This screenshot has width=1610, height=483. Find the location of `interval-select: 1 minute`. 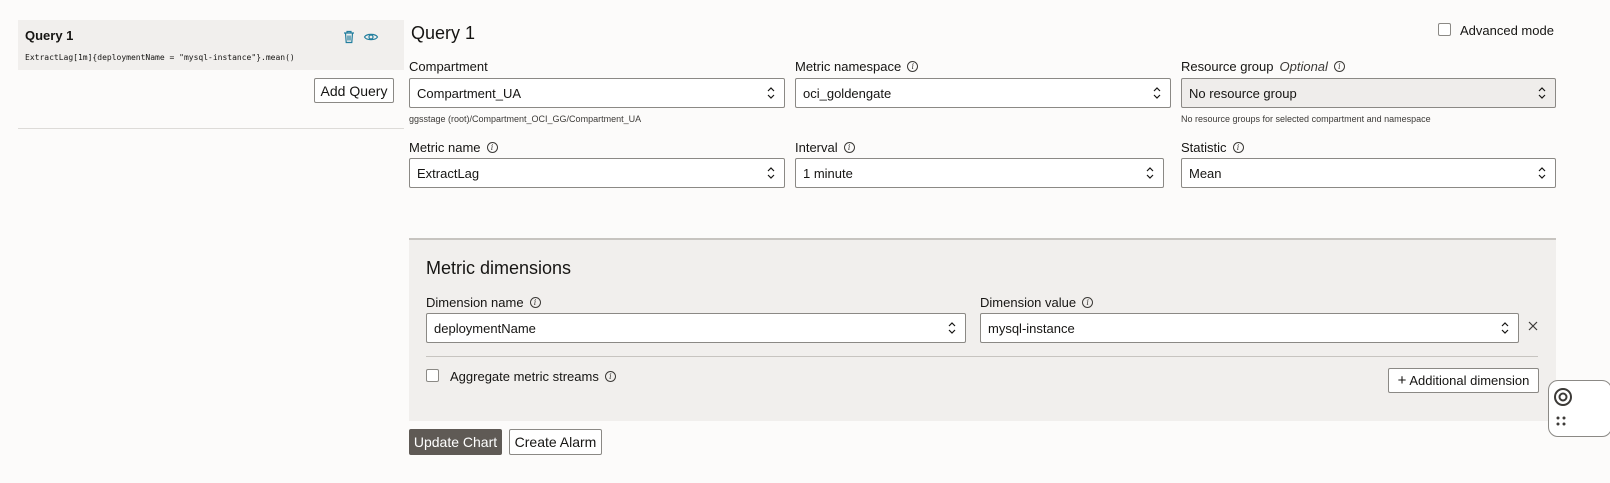

interval-select: 1 minute is located at coordinates (979, 173).